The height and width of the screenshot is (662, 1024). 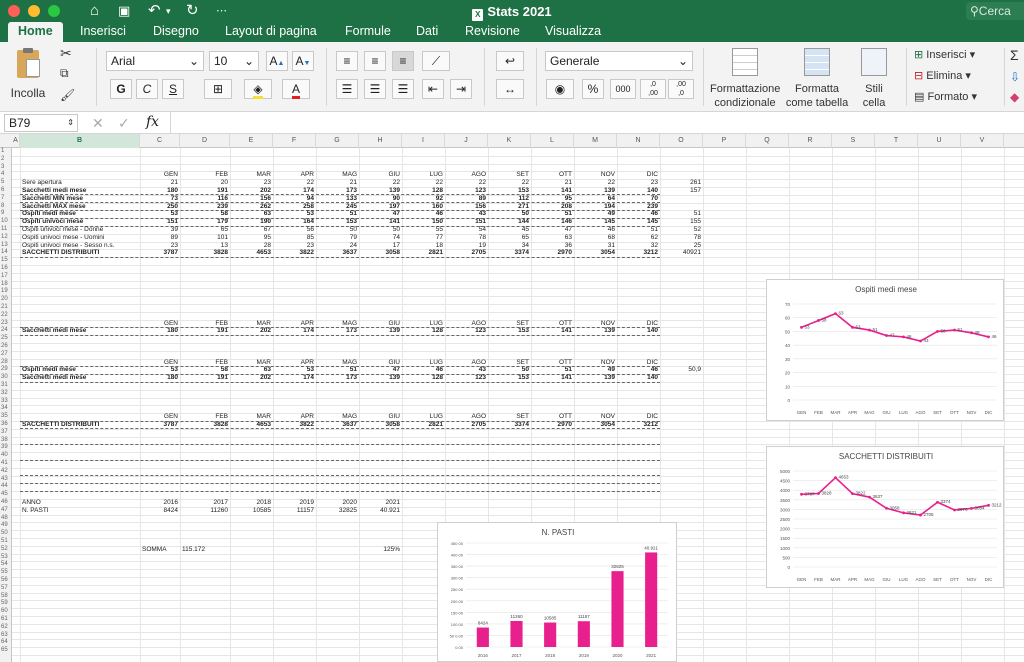 I want to click on font-family-select: Arial ⌄, so click(x=155, y=61).